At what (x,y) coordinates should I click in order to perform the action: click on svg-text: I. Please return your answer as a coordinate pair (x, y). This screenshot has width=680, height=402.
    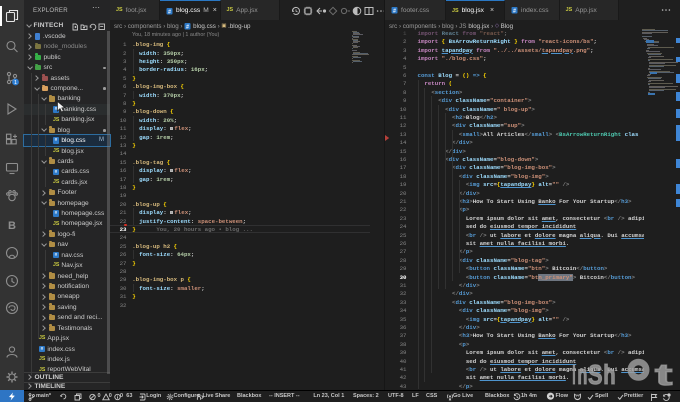
    Looking at the image, I should click on (573, 374).